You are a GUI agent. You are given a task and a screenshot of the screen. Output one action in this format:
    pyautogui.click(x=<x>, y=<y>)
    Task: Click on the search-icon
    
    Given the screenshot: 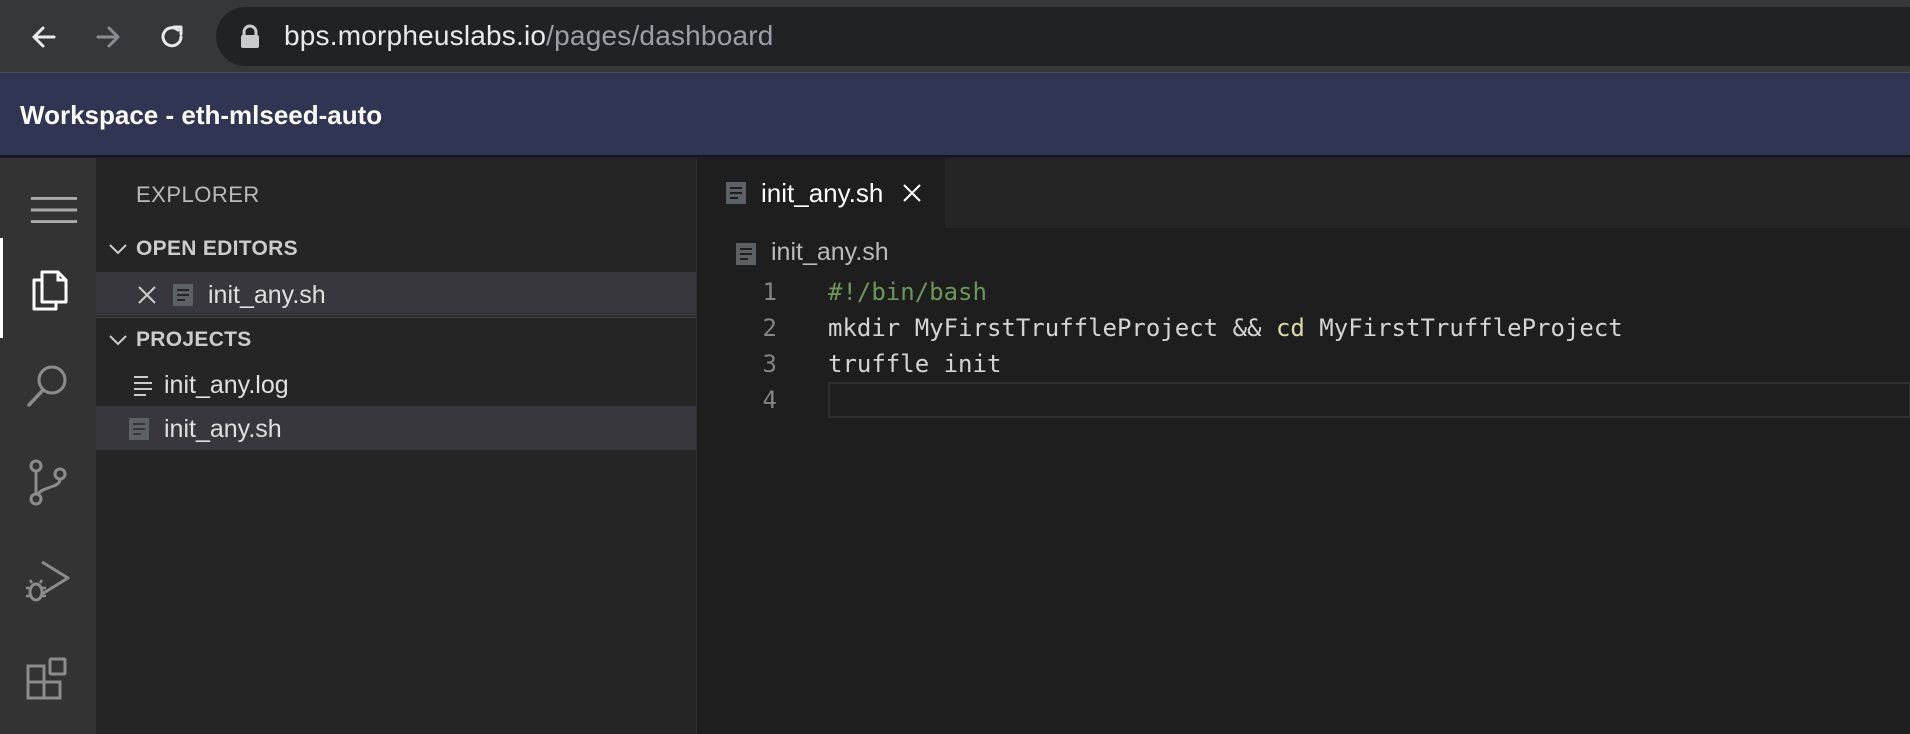 What is the action you would take?
    pyautogui.click(x=47, y=386)
    